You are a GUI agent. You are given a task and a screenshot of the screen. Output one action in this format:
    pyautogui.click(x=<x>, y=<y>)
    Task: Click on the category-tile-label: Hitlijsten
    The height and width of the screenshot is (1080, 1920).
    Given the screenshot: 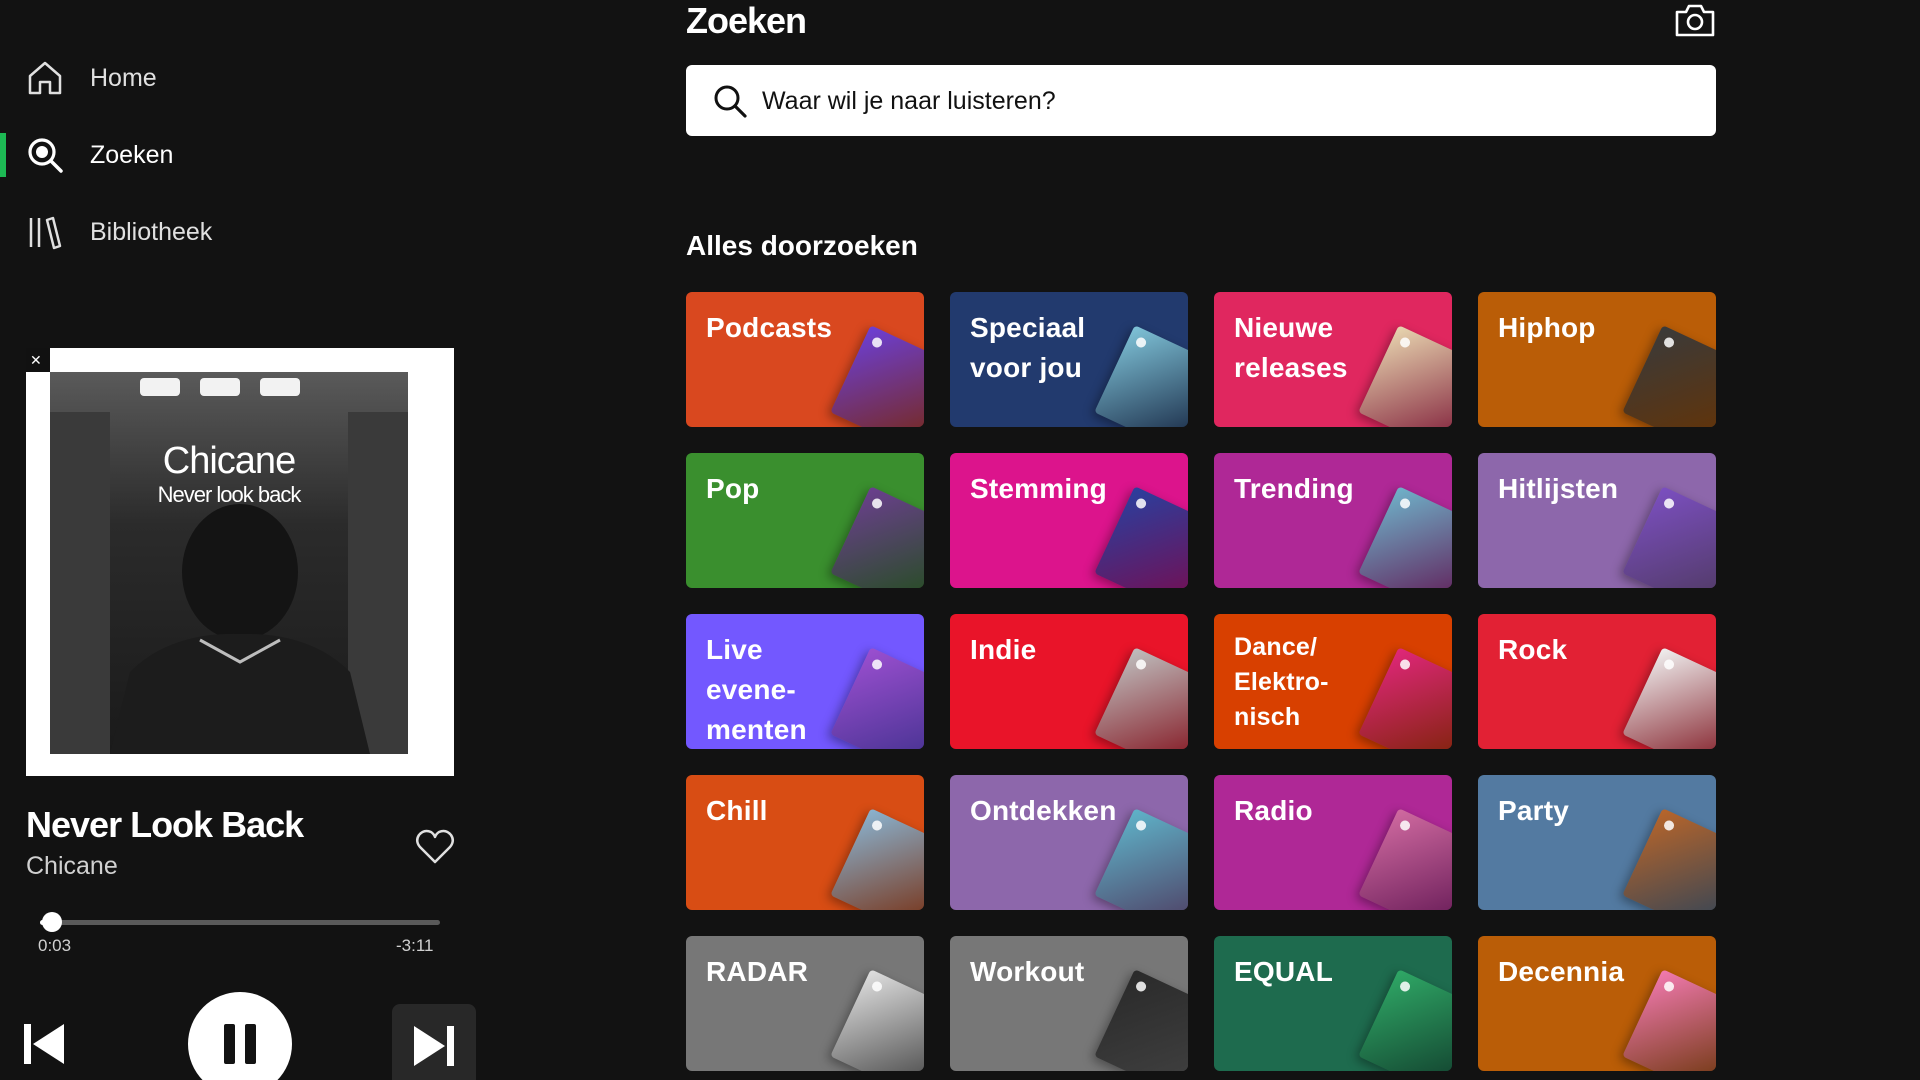 What is the action you would take?
    pyautogui.click(x=1558, y=488)
    